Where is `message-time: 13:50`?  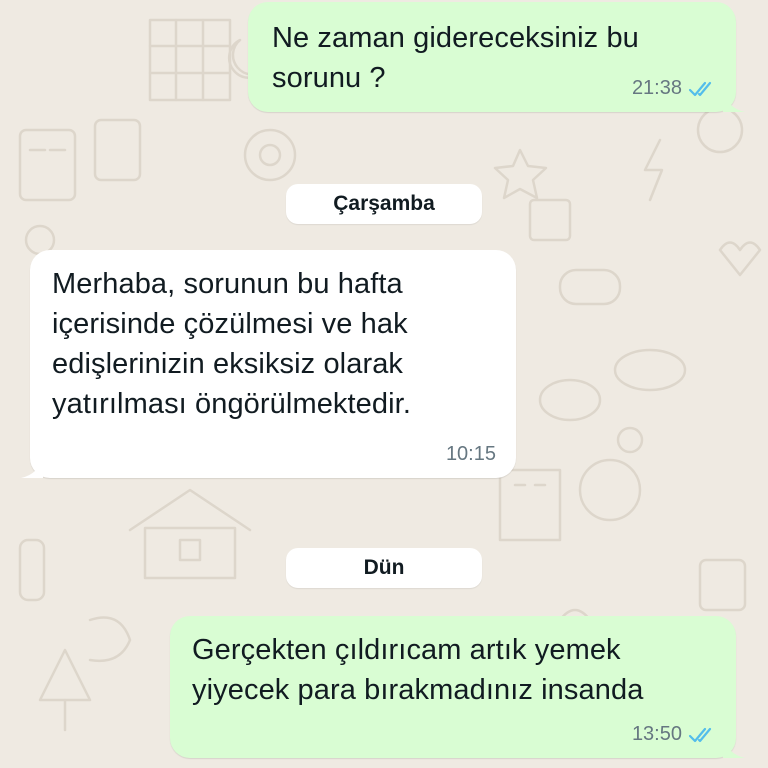 message-time: 13:50 is located at coordinates (656, 734).